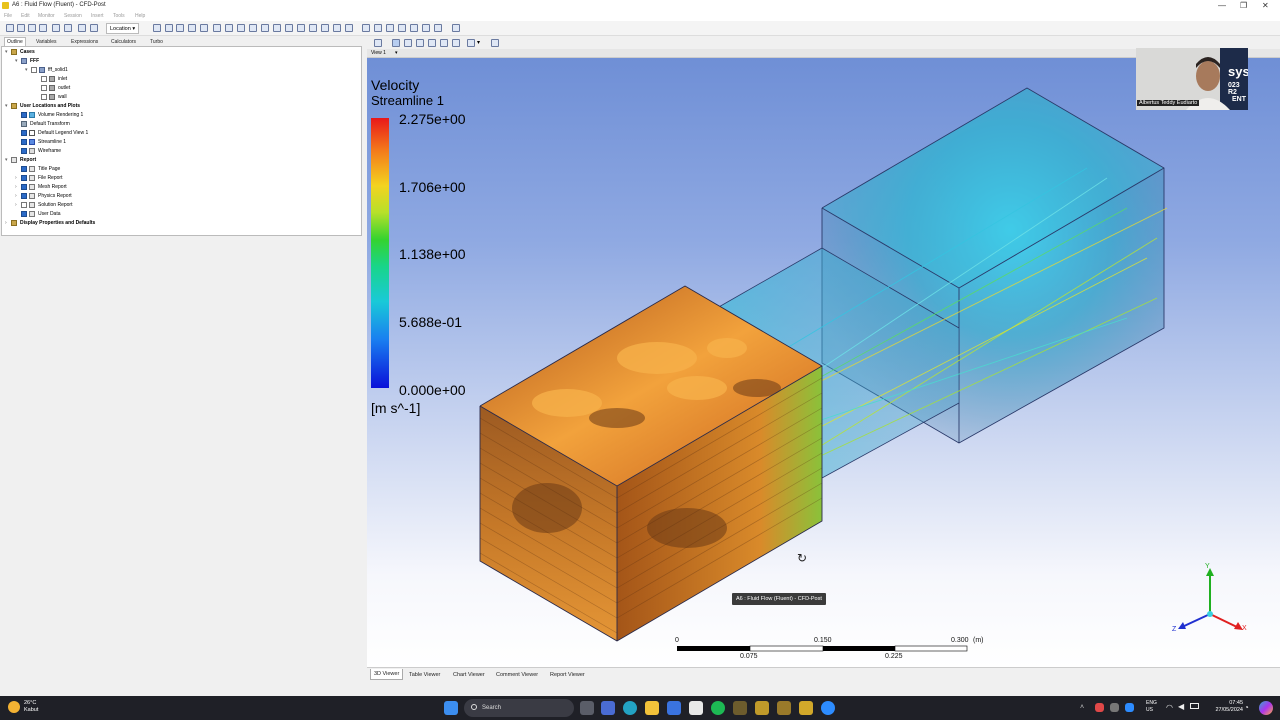 This screenshot has height=720, width=1280. I want to click on tray-app-icon, so click(1099, 707).